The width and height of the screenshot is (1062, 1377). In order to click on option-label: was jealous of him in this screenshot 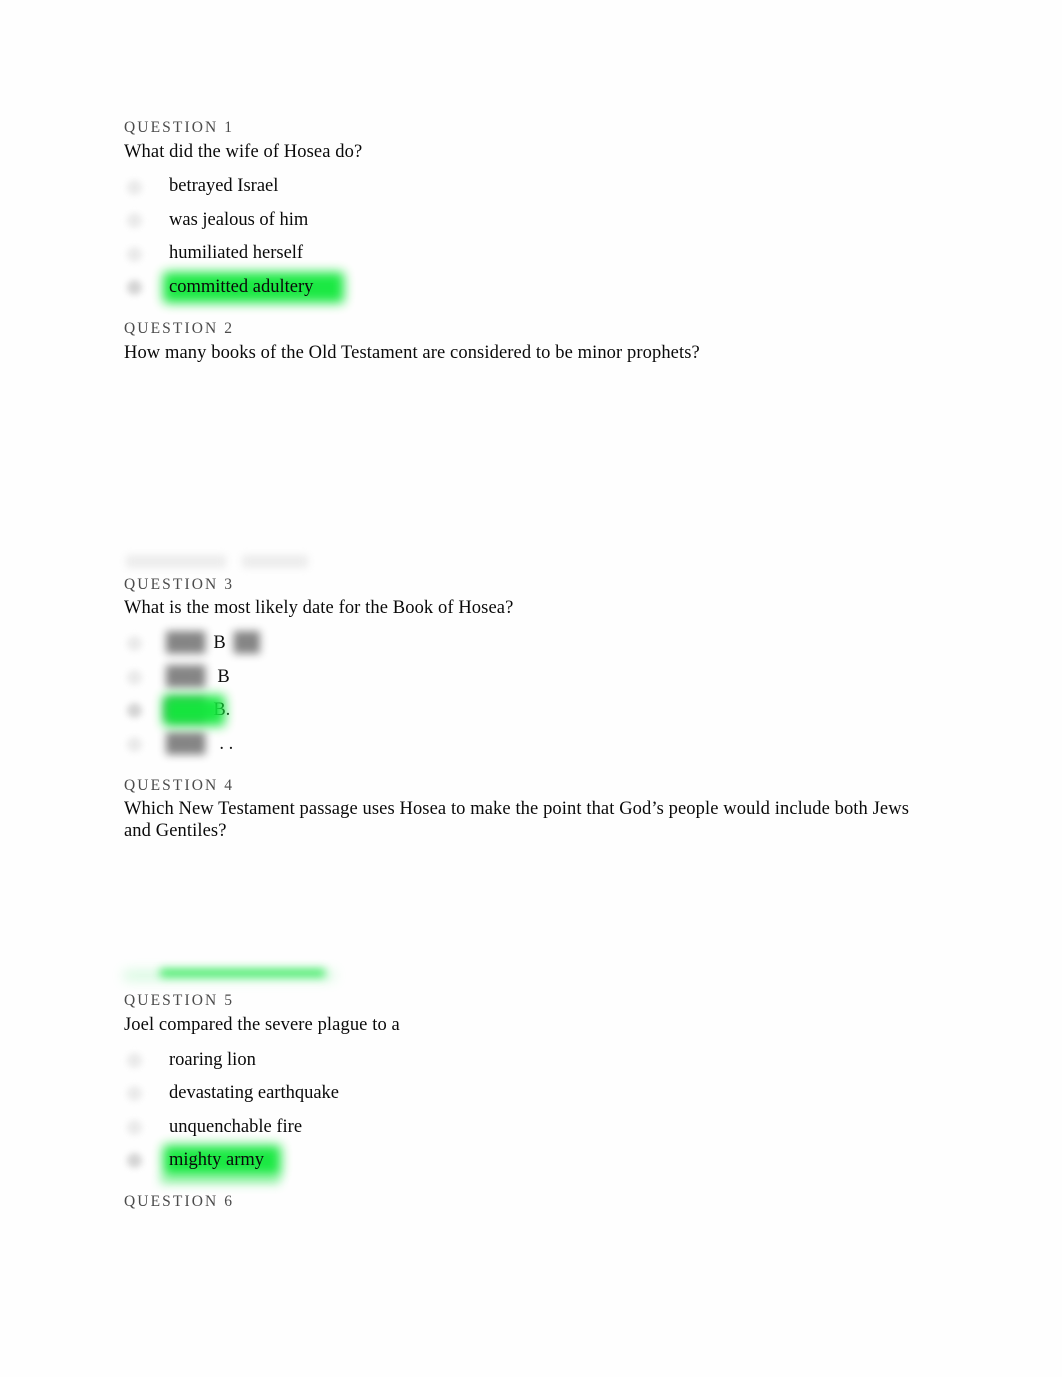, I will do `click(239, 219)`.